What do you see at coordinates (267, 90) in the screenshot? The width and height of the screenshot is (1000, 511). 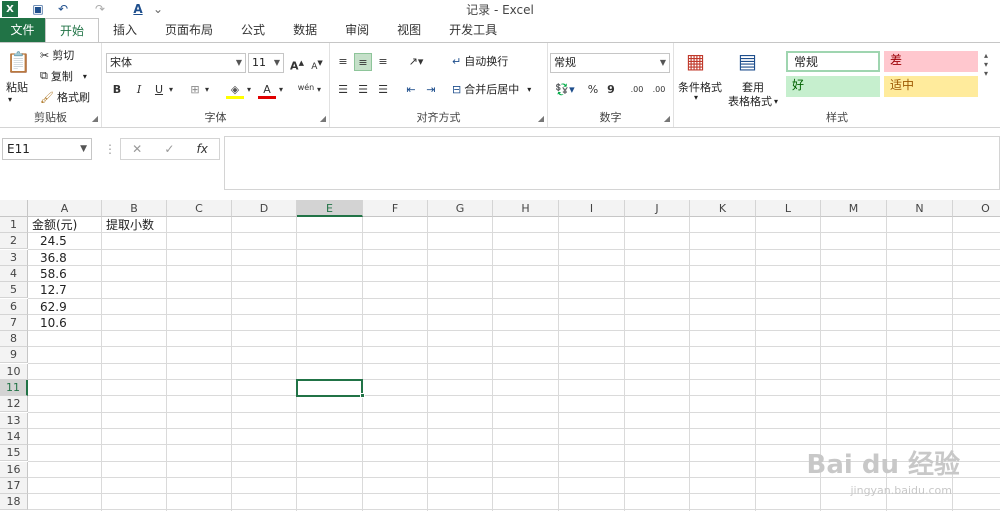 I see `font-color-button: A` at bounding box center [267, 90].